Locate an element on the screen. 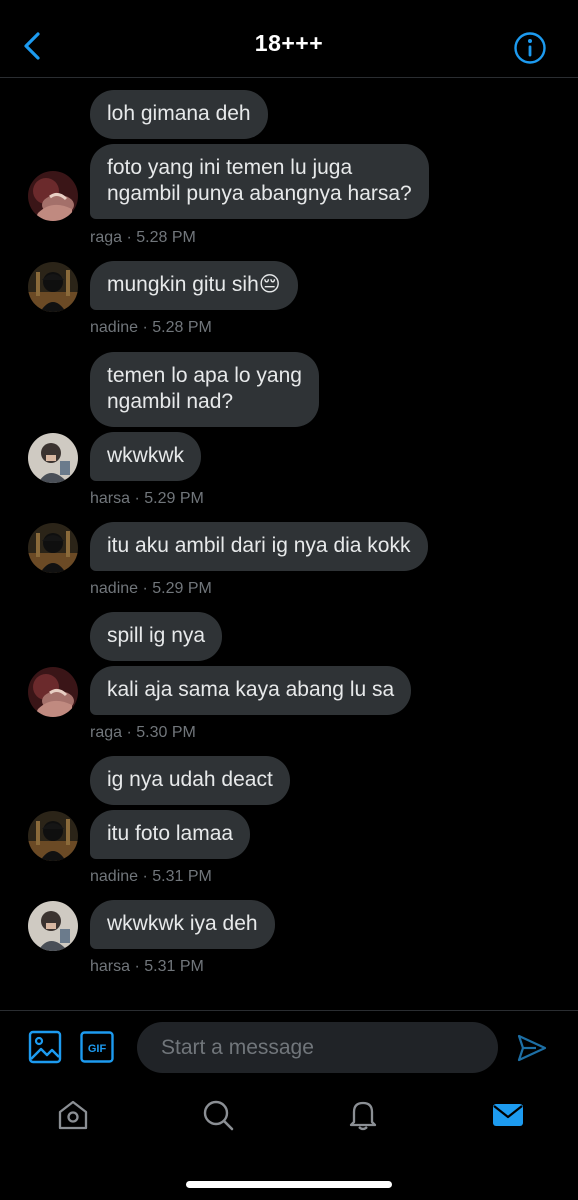 The height and width of the screenshot is (1200, 578). conversation-header: 18+++ is located at coordinates (289, 39).